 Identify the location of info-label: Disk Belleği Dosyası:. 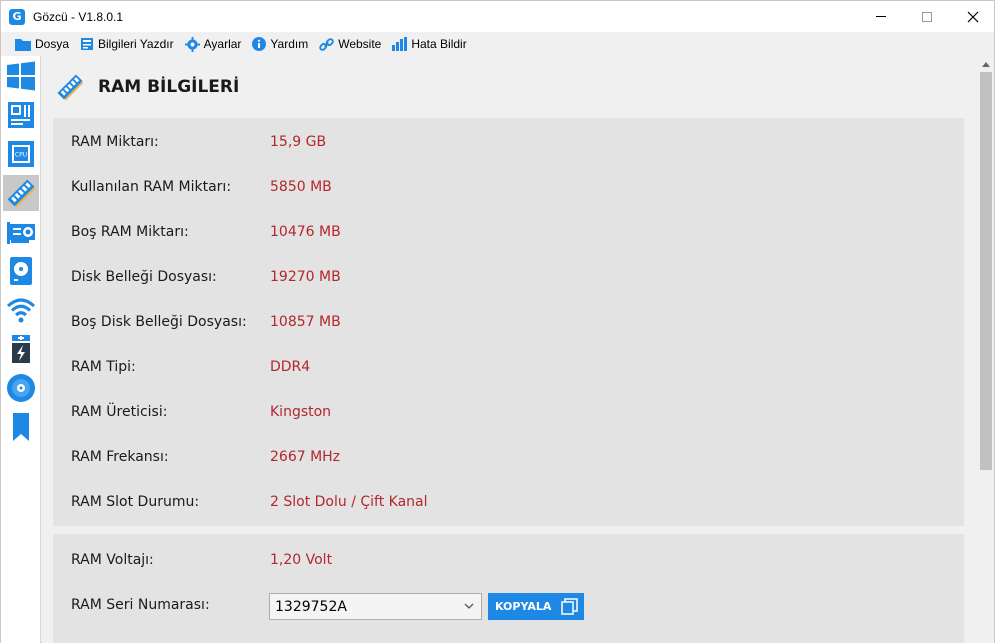
(144, 277).